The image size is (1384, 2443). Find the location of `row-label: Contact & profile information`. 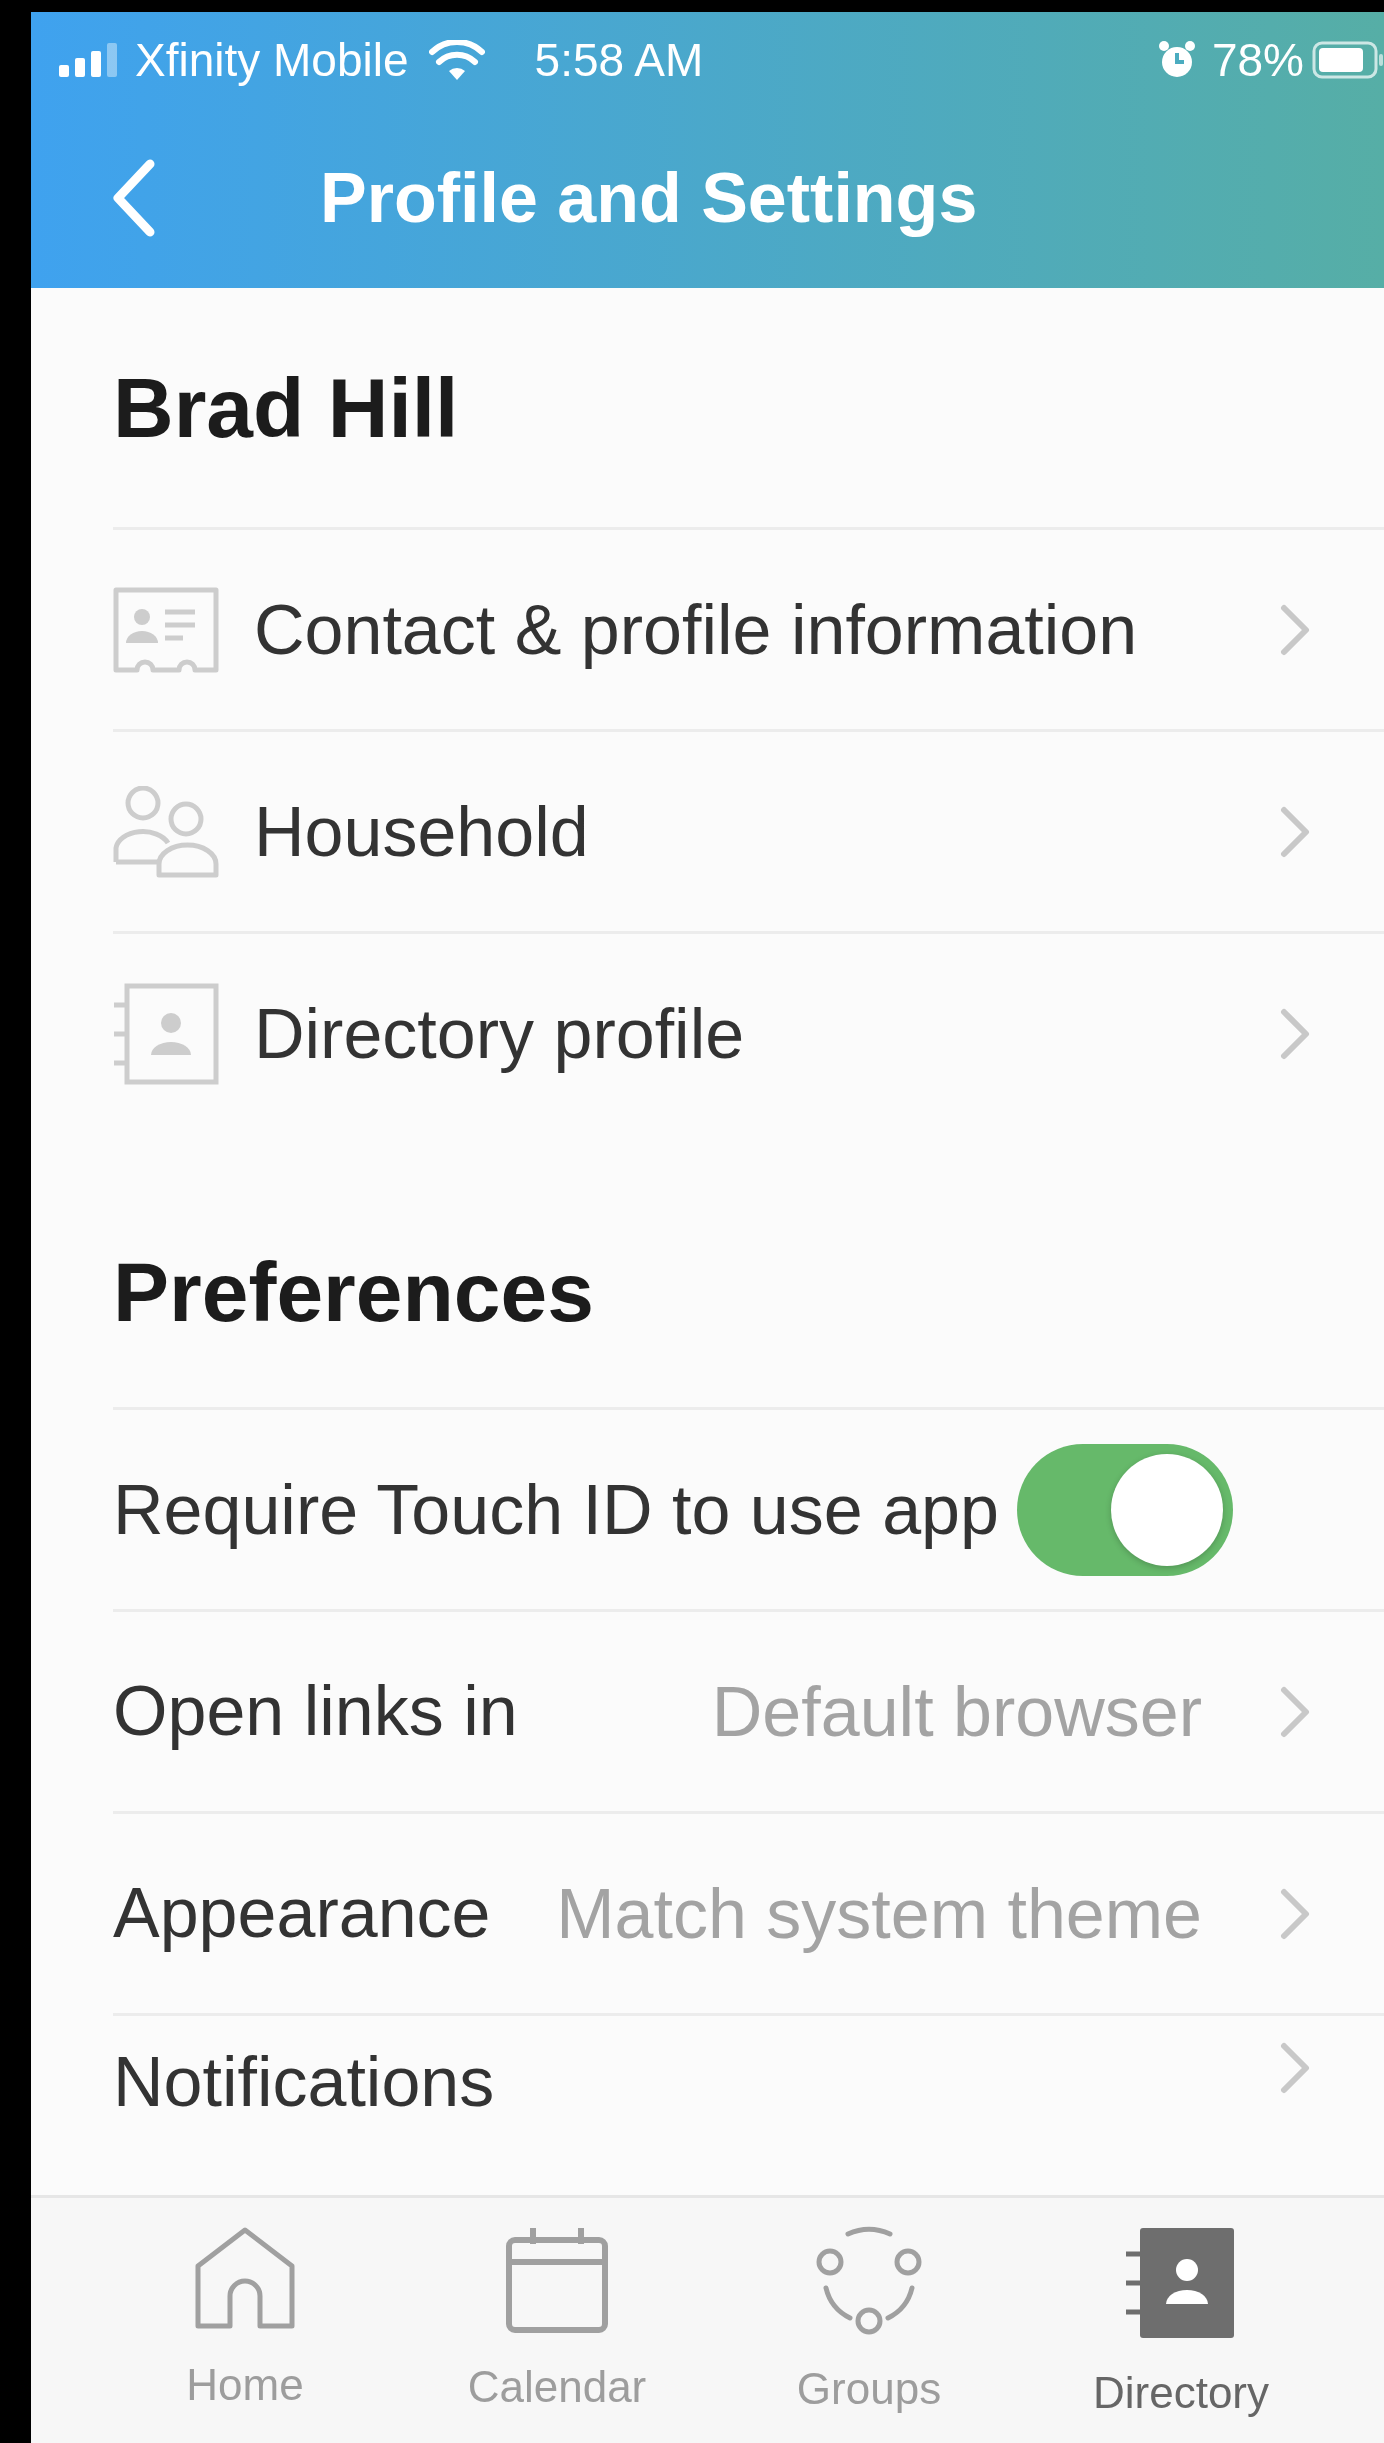

row-label: Contact & profile information is located at coordinates (696, 629).